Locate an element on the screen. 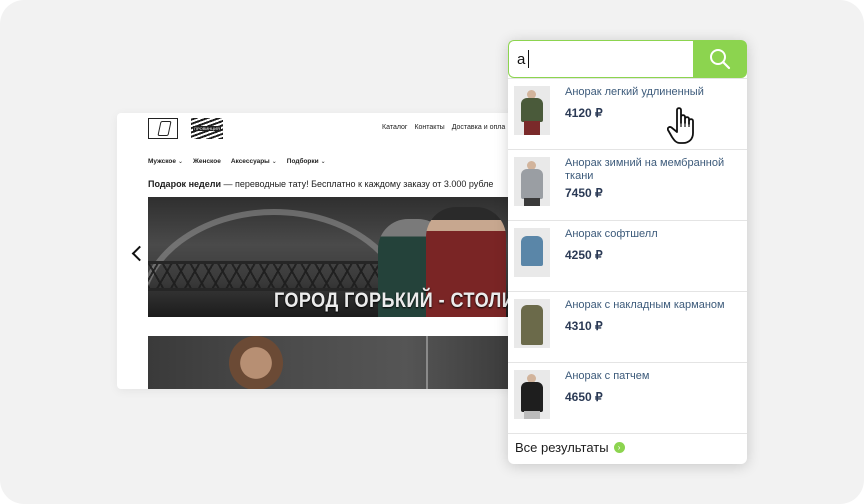 The width and height of the screenshot is (864, 504). hero-banner: ГОРОД ГОРЬКИЙ - СТОЛИЦА А is located at coordinates (332, 257).